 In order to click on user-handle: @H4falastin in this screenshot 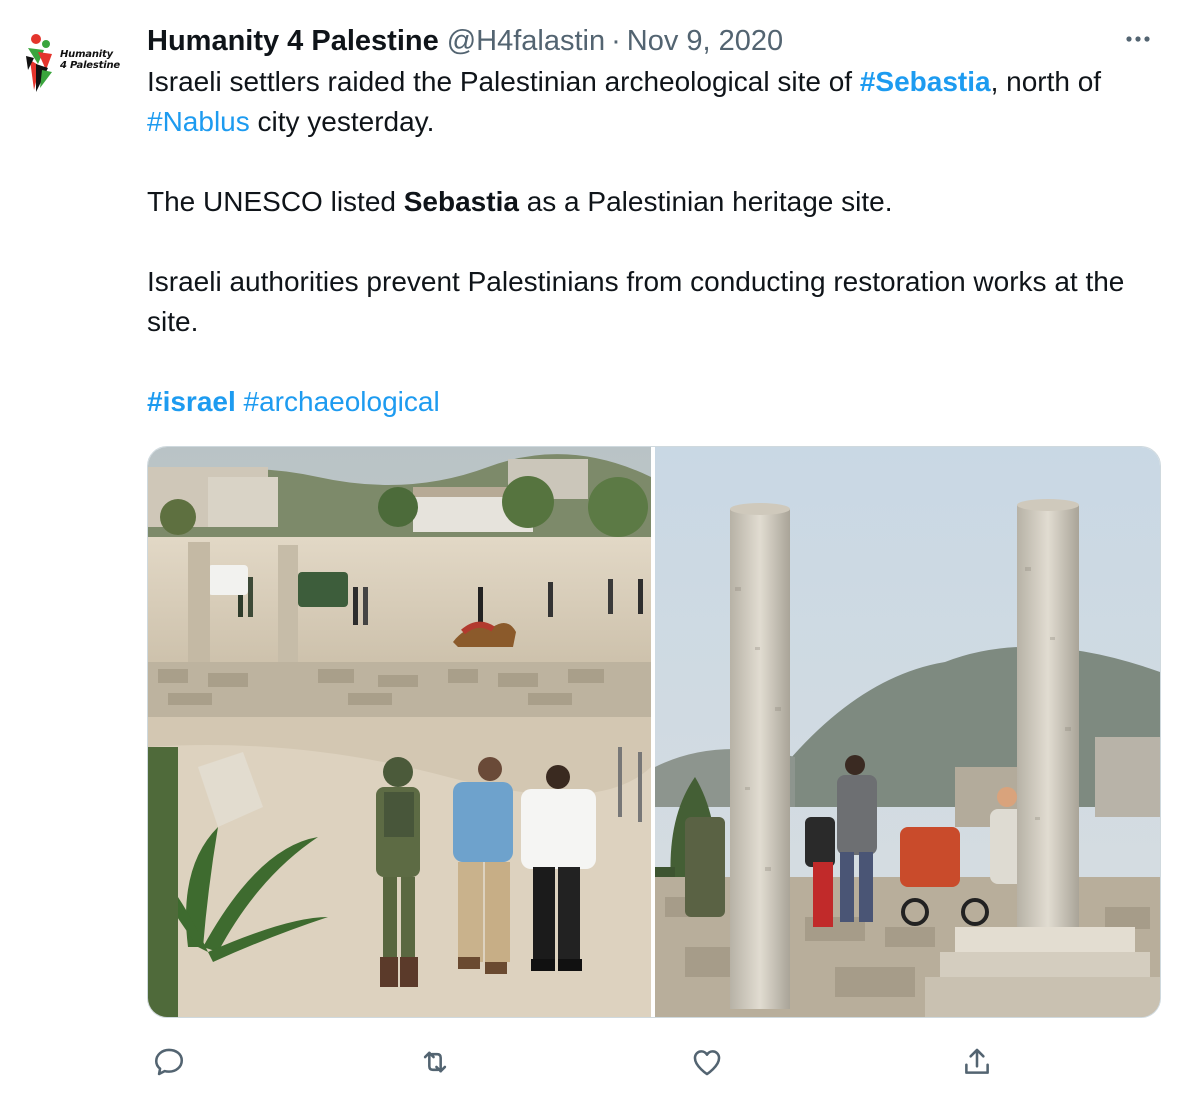, I will do `click(526, 41)`.